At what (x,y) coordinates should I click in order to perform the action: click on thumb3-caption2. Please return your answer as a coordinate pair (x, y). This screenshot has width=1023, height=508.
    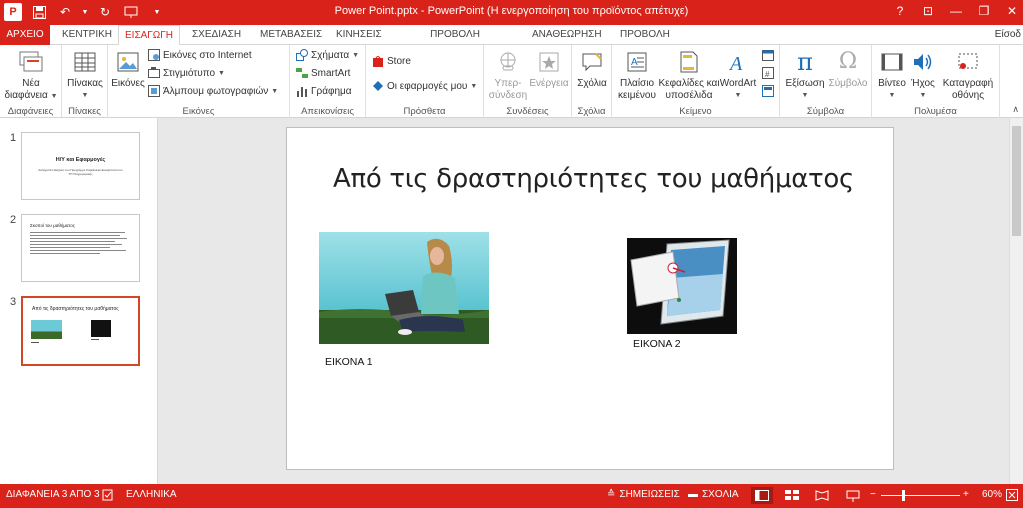
    Looking at the image, I should click on (95, 339).